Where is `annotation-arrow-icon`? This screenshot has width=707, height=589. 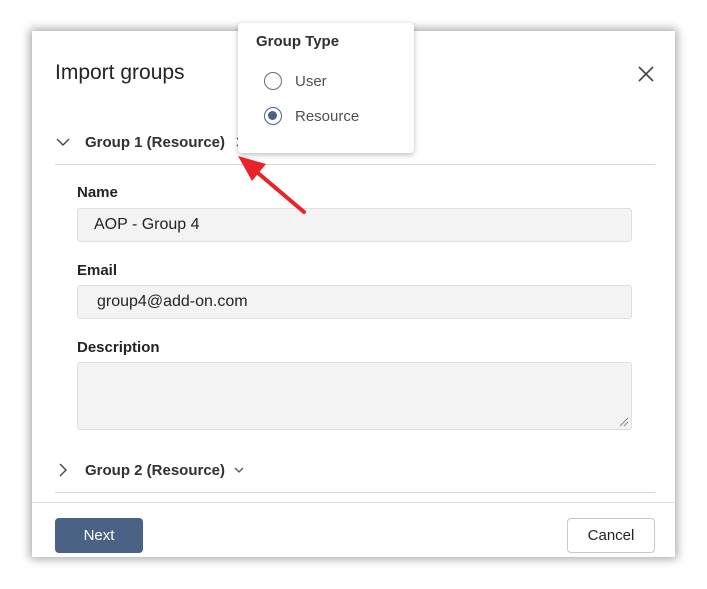
annotation-arrow-icon is located at coordinates (272, 185).